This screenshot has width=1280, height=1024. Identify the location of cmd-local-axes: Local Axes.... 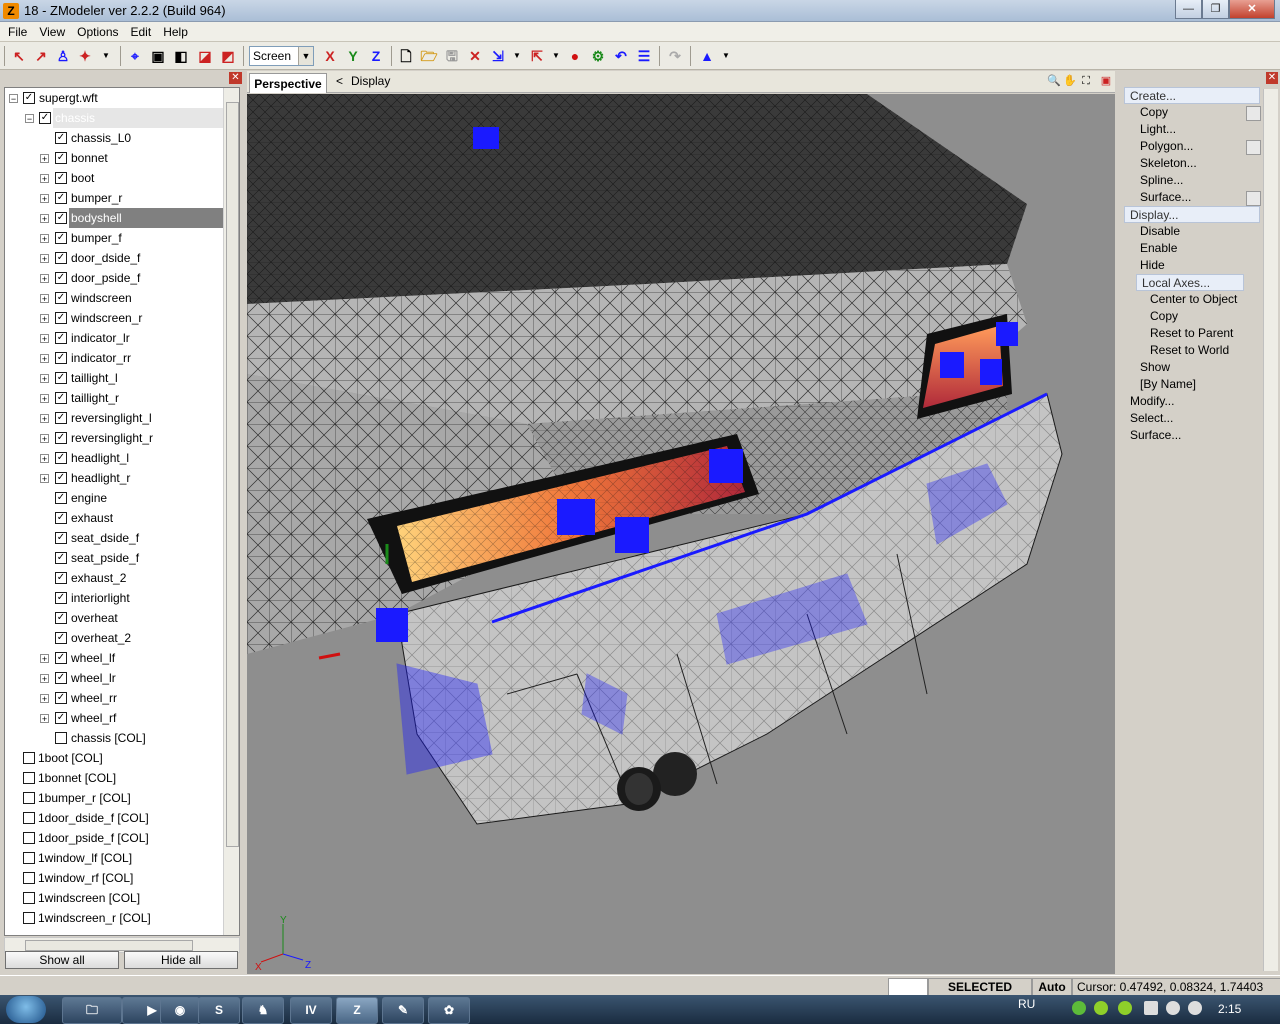
(1190, 282).